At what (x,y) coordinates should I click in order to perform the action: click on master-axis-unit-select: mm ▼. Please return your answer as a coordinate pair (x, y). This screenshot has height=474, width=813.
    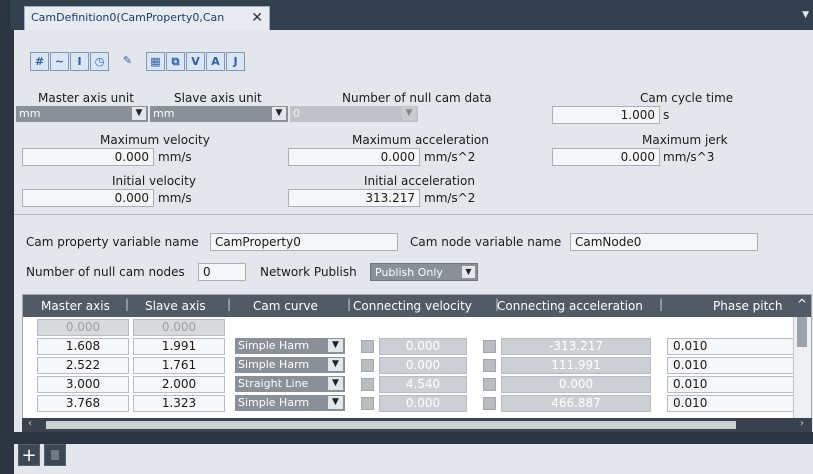
    Looking at the image, I should click on (82, 114).